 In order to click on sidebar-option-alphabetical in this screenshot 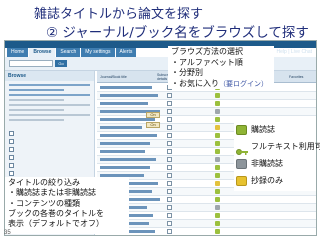, I will do `click(49, 85)`.